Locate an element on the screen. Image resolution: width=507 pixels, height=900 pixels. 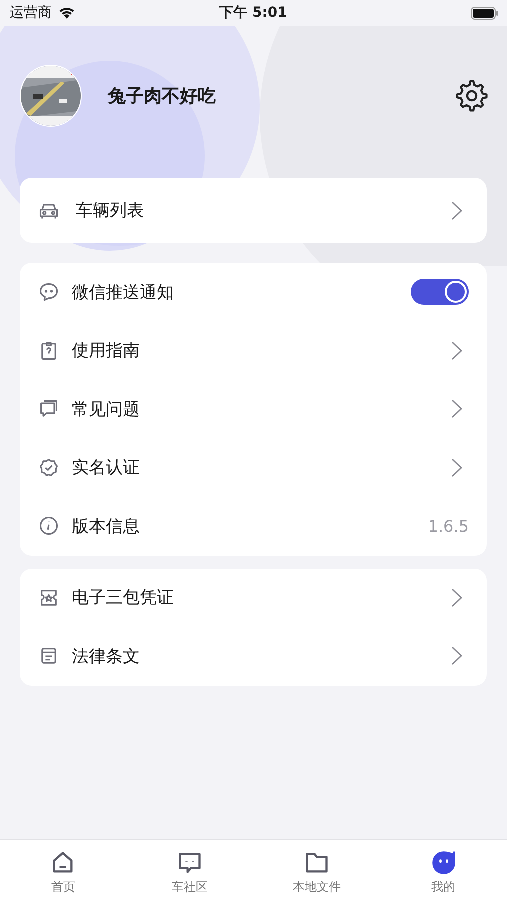
toggle-switch is located at coordinates (440, 292).